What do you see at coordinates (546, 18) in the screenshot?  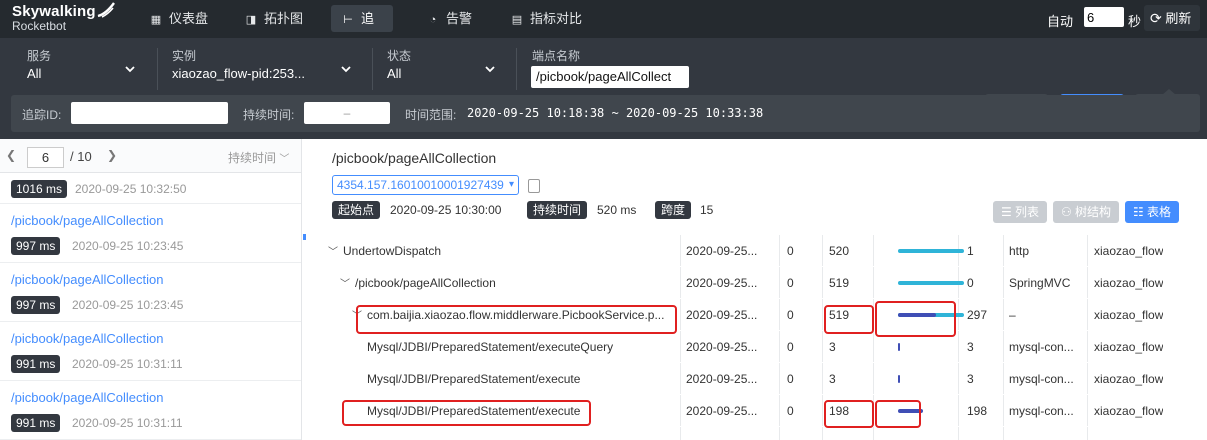 I see `nav-compare: ▤ 指标对比` at bounding box center [546, 18].